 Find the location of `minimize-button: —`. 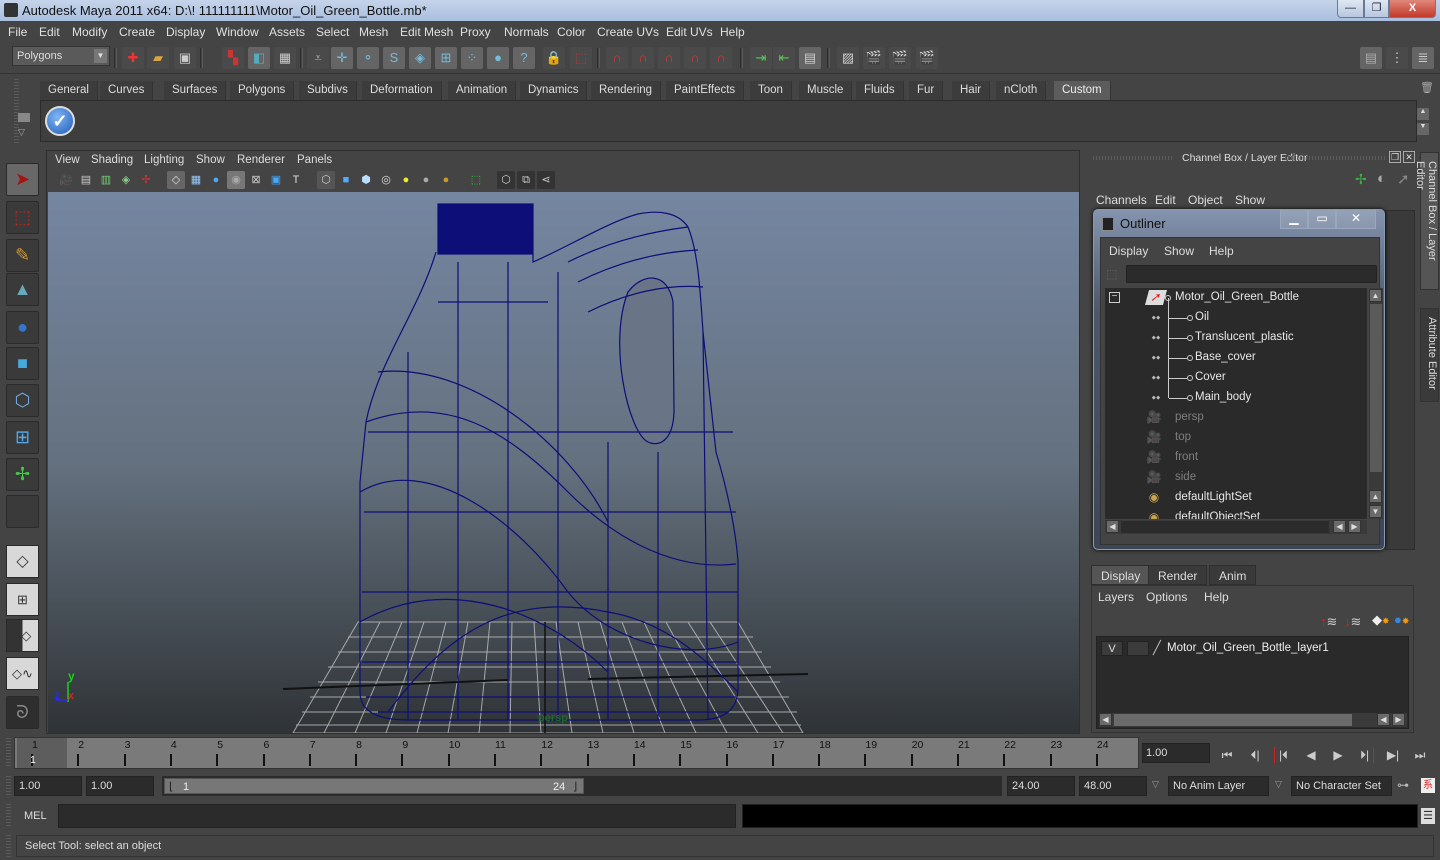

minimize-button: — is located at coordinates (1350, 9).